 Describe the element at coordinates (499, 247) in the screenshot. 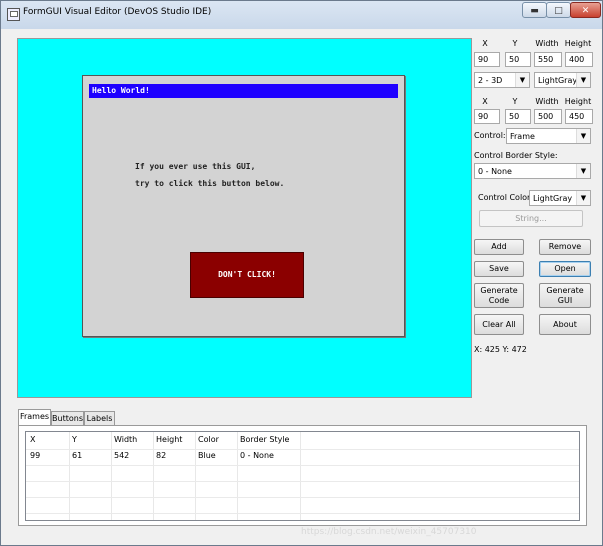

I see `add-button: Add` at that location.